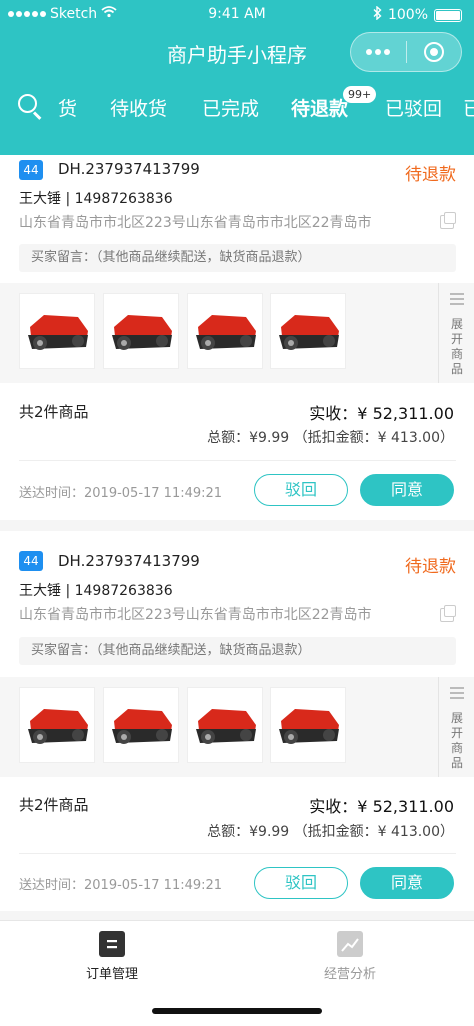 The height and width of the screenshot is (1026, 474). What do you see at coordinates (350, 944) in the screenshot?
I see `chart-icon` at bounding box center [350, 944].